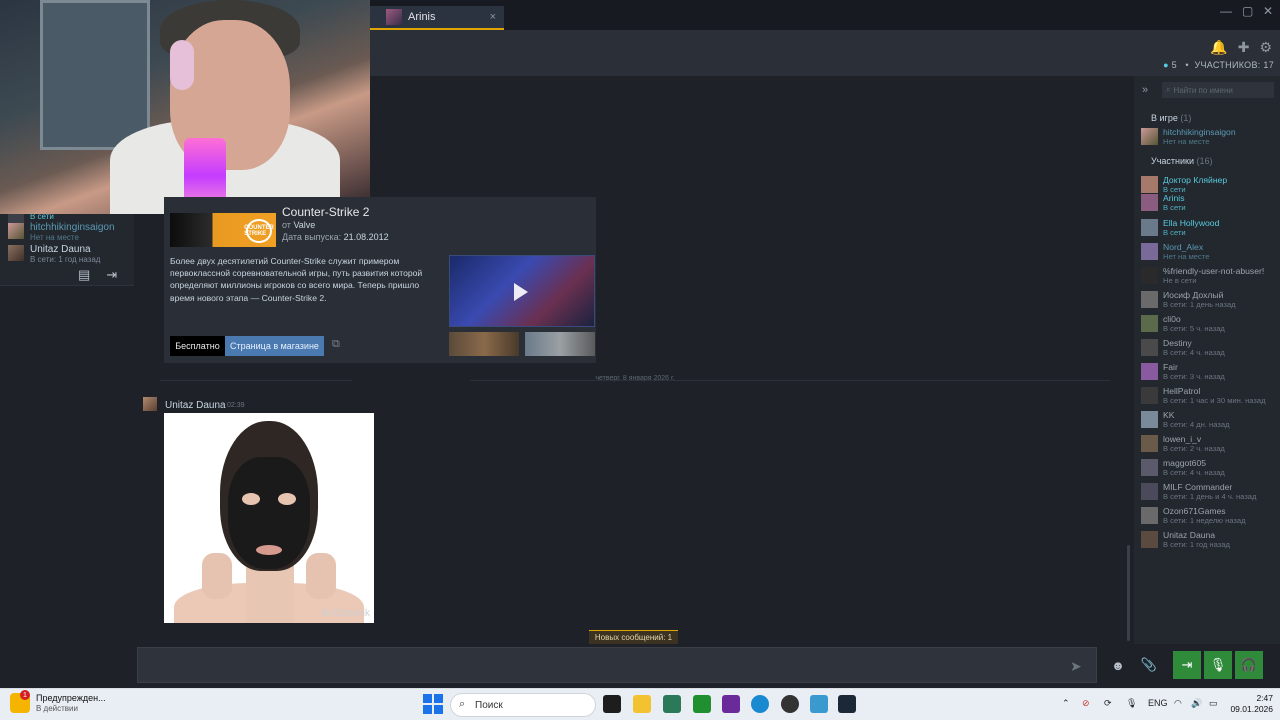 The width and height of the screenshot is (1280, 720). Describe the element at coordinates (433, 704) in the screenshot. I see `start-button` at that location.